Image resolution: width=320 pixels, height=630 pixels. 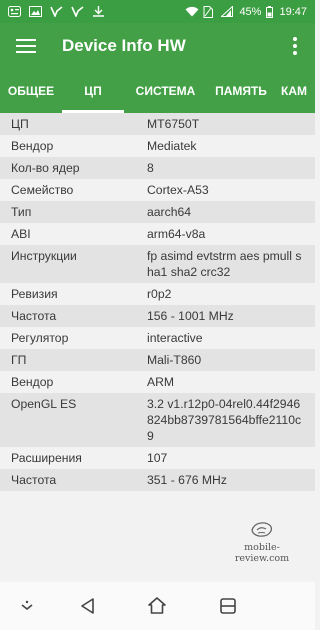 I want to click on tab-system: СИСТЕМА, so click(x=165, y=91).